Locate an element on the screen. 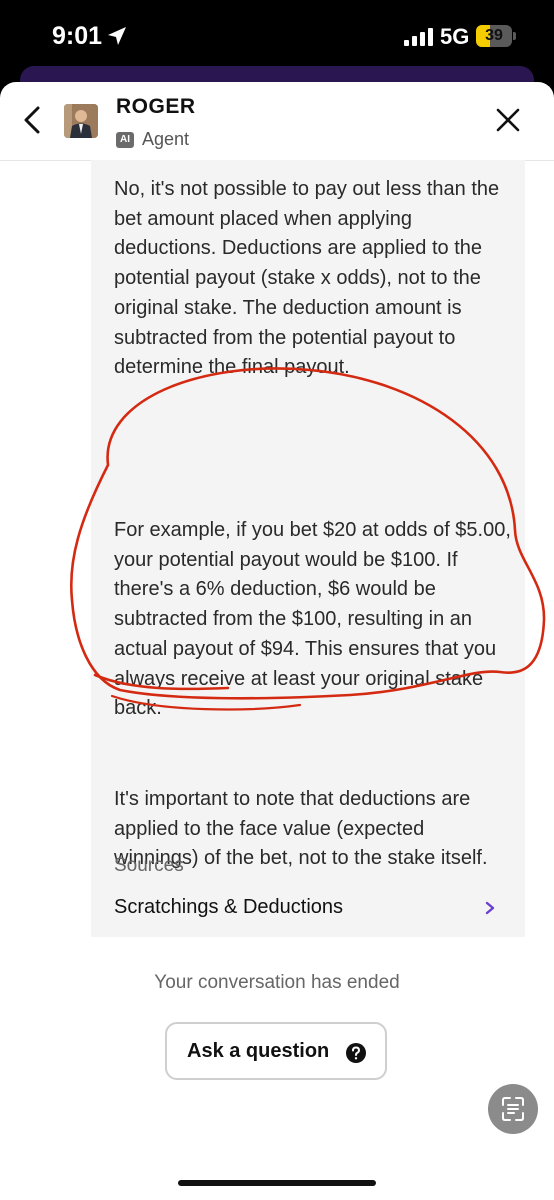 The width and height of the screenshot is (554, 1200). chat-header: ROGER AI Agent is located at coordinates (277, 121).